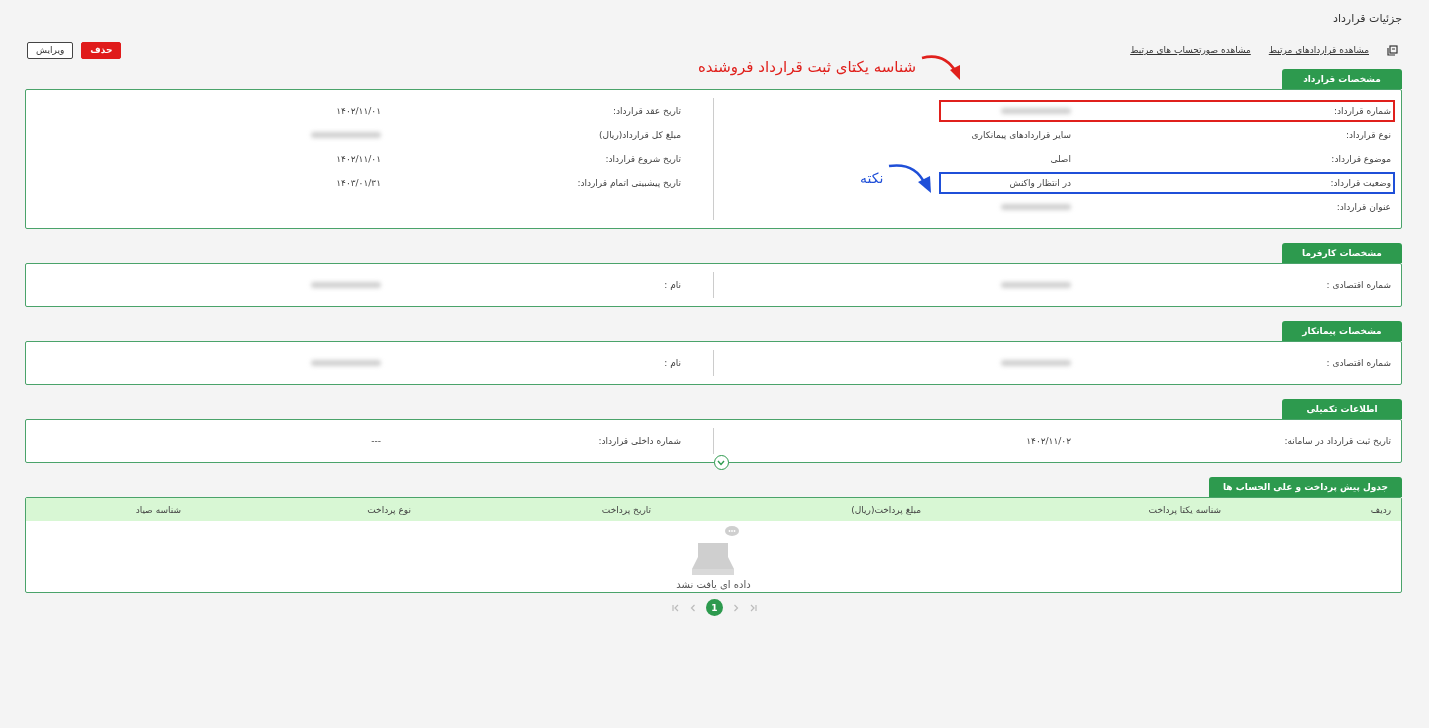 The height and width of the screenshot is (728, 1429). What do you see at coordinates (1360, 159) in the screenshot?
I see `field-label: موضوع قرارداد:` at bounding box center [1360, 159].